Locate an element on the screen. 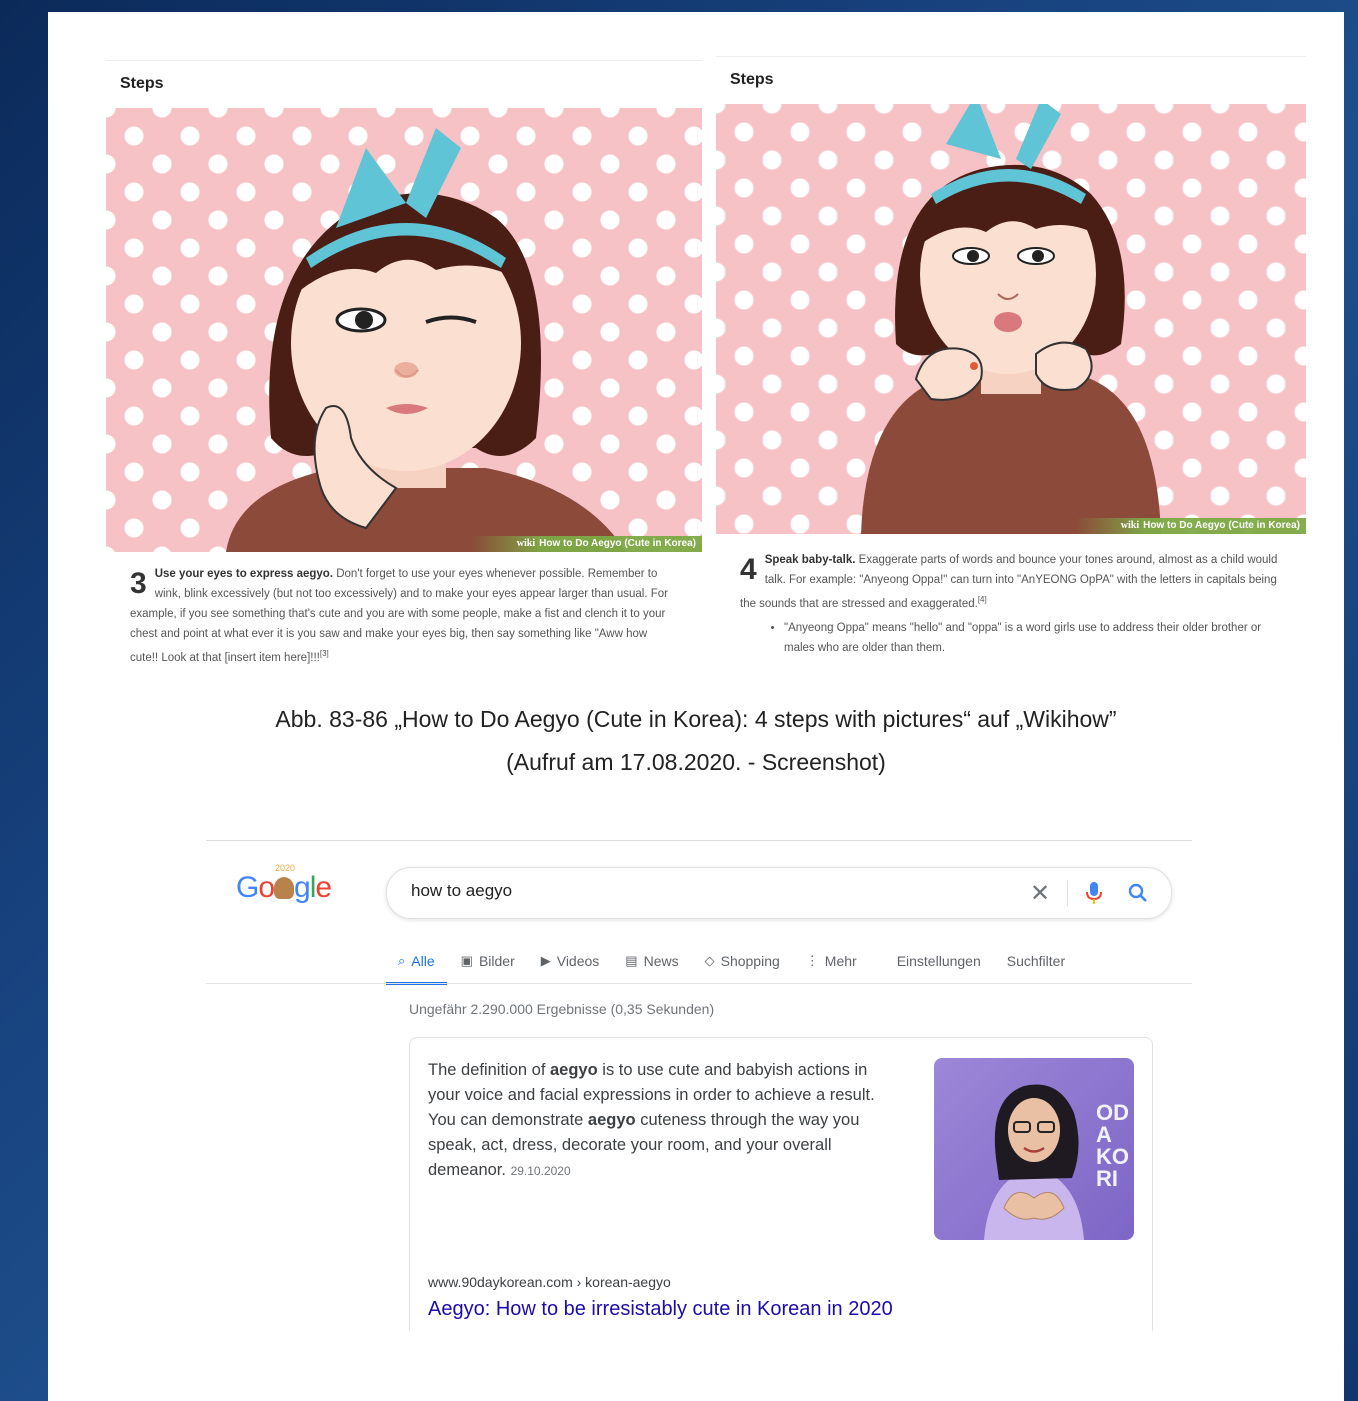 The image size is (1358, 1401). search-icon is located at coordinates (1138, 893).